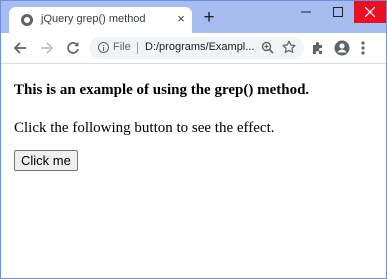 The height and width of the screenshot is (279, 387). I want to click on new-tab-button: +, so click(209, 17).